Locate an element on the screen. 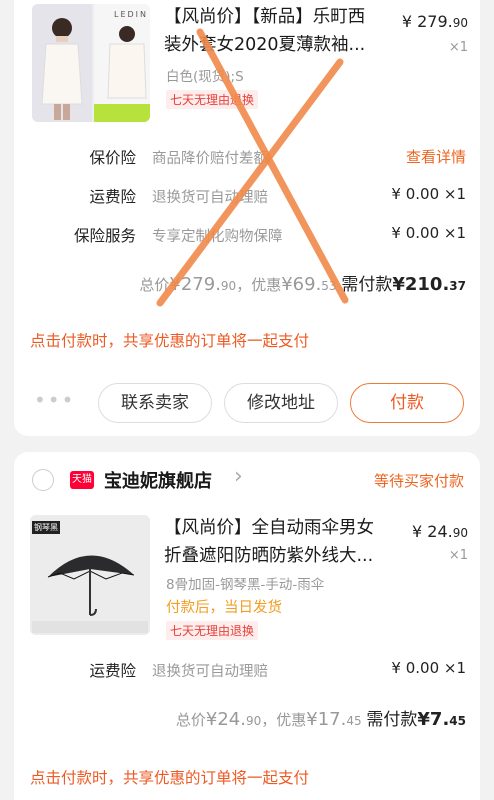  order-total-summary: 总价¥24.90，优惠¥17.45 需付款¥7.45 is located at coordinates (321, 717).